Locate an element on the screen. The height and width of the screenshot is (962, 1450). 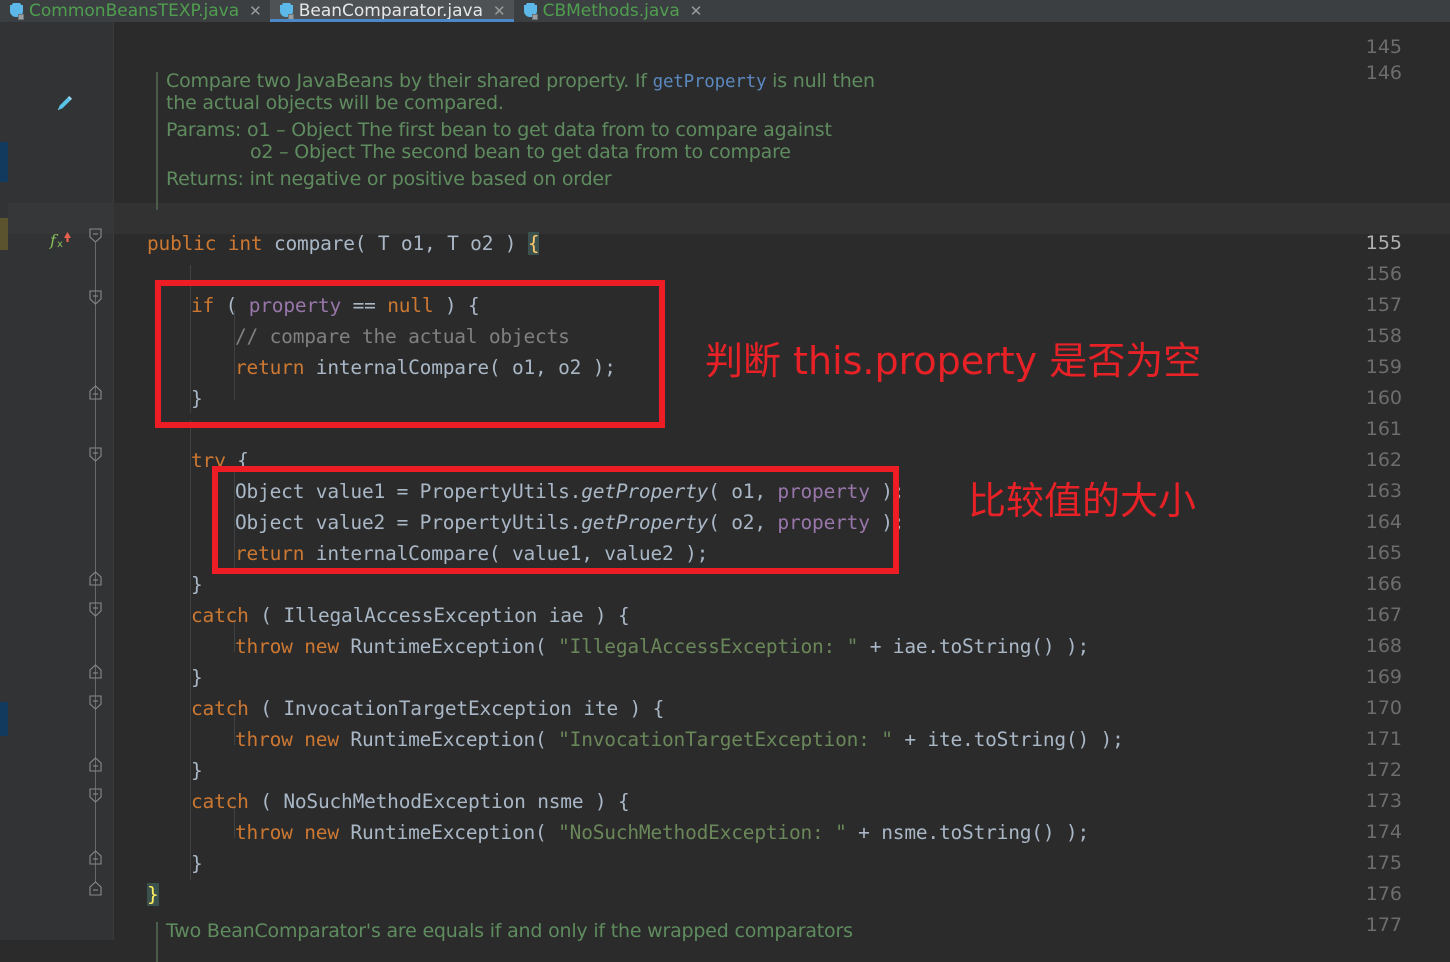
tab-cb-methods: CBMethods.java ✕ is located at coordinates (612, 11).